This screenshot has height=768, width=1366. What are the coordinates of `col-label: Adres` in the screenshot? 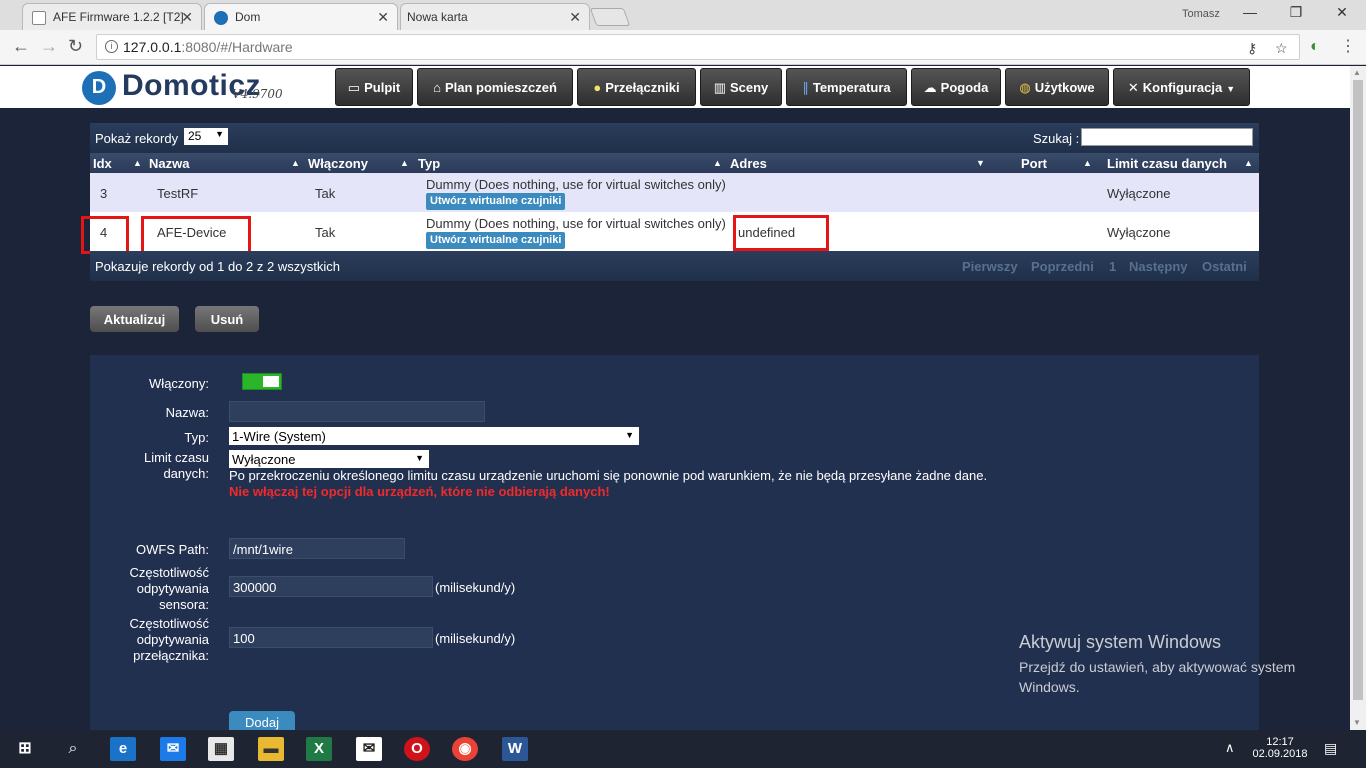 It's located at (748, 163).